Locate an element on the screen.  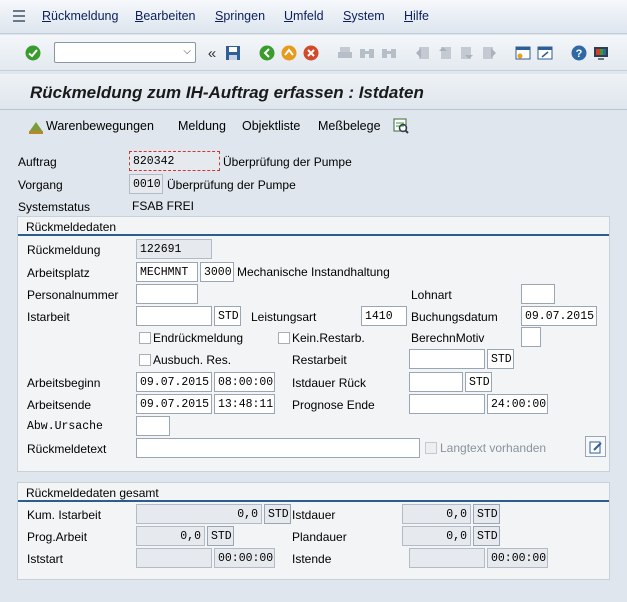
langtext-label: Langtext vorhanden is located at coordinates (493, 448).